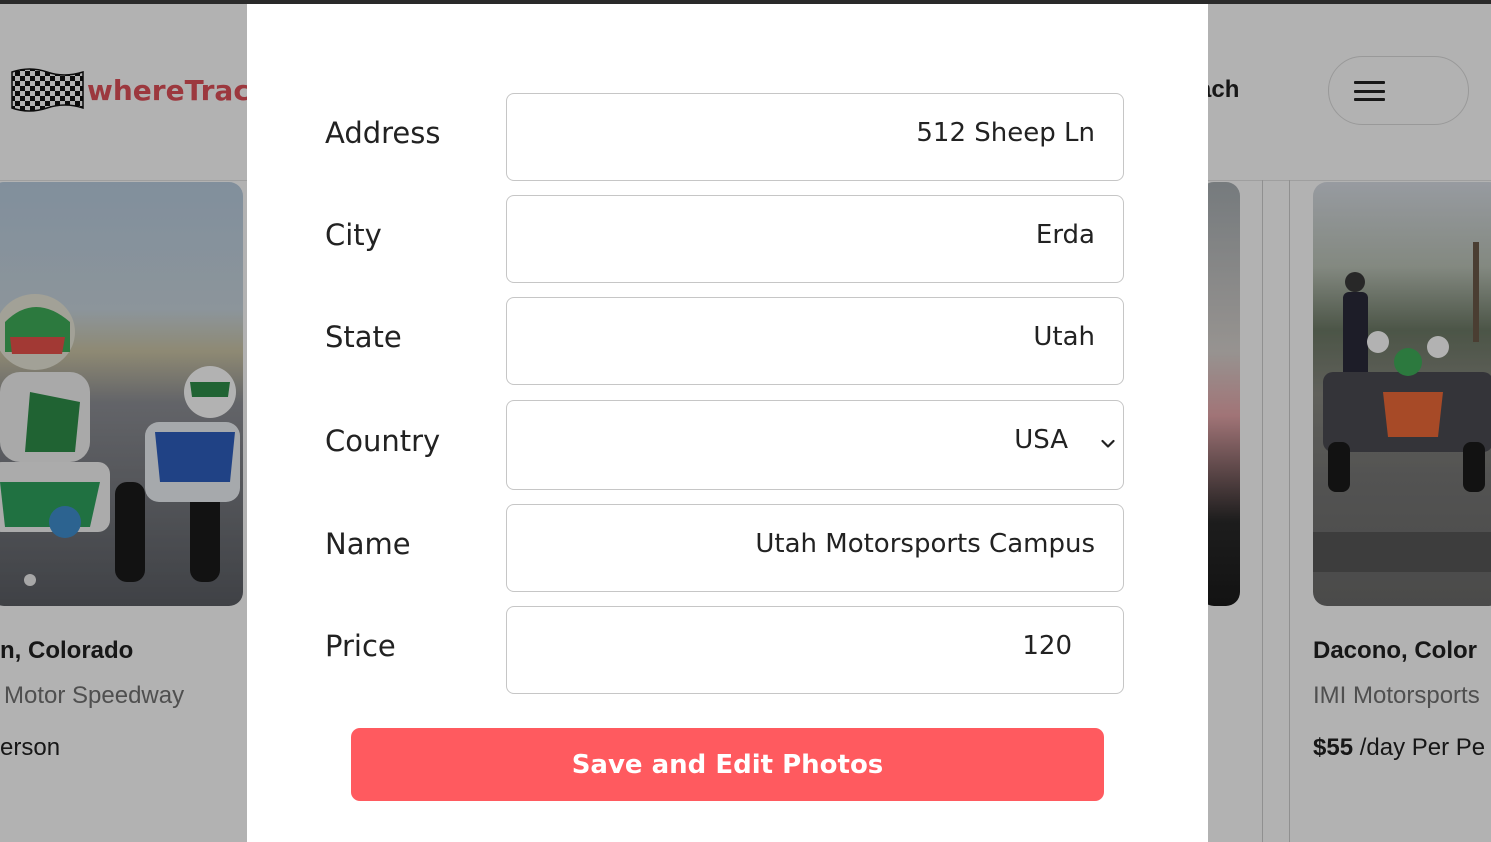  Describe the element at coordinates (815, 239) in the screenshot. I see `city-input: Erda` at that location.